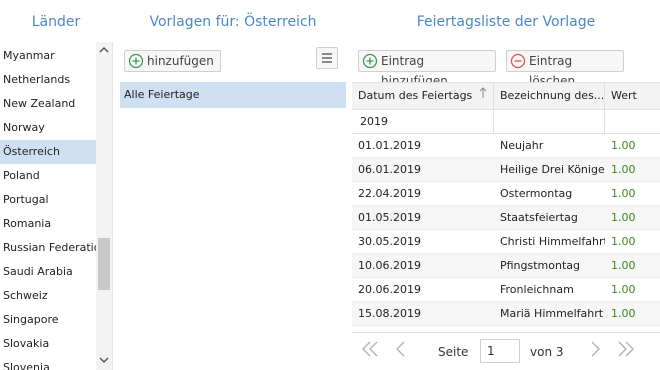  Describe the element at coordinates (536, 193) in the screenshot. I see `cell-name: Ostermontag` at that location.